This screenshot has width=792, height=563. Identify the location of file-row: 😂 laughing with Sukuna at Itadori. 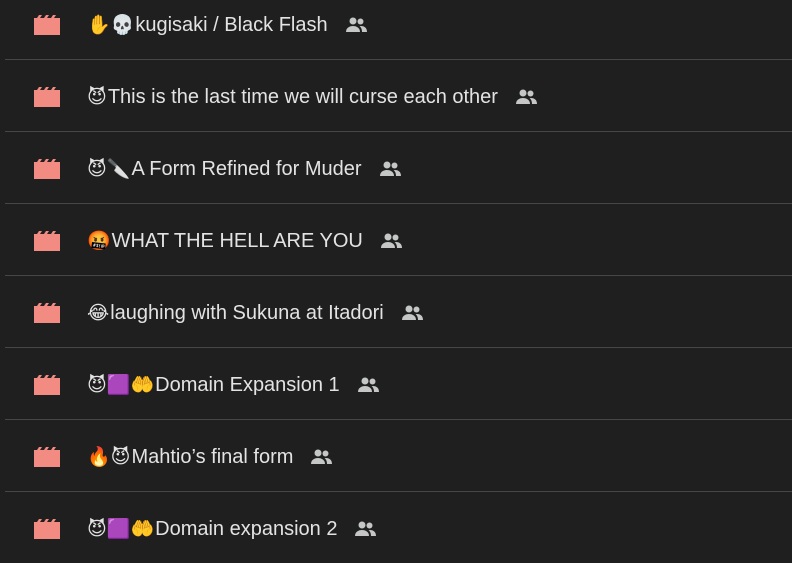
(396, 312).